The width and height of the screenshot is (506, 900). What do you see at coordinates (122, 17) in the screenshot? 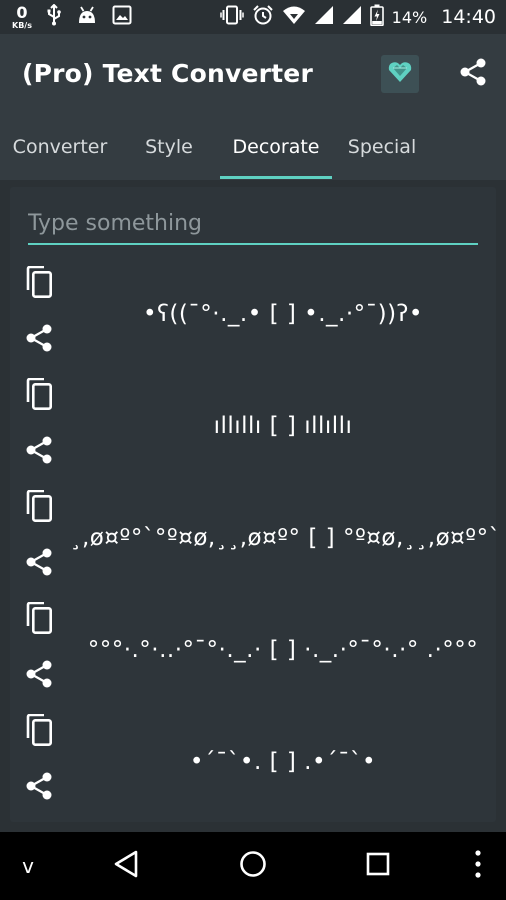
I see `image-icon` at bounding box center [122, 17].